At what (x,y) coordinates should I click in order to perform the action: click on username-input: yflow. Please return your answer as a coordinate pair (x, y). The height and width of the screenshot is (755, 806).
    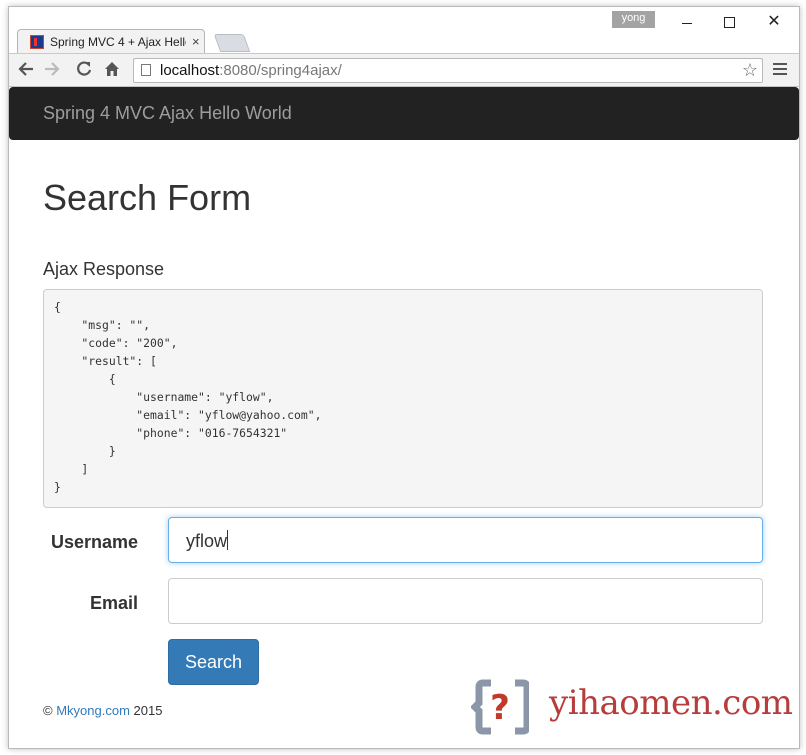
    Looking at the image, I should click on (465, 540).